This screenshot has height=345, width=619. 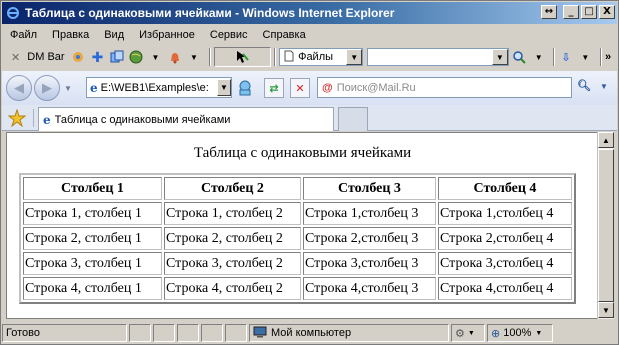 What do you see at coordinates (608, 57) in the screenshot?
I see `toolbar-more-button: »` at bounding box center [608, 57].